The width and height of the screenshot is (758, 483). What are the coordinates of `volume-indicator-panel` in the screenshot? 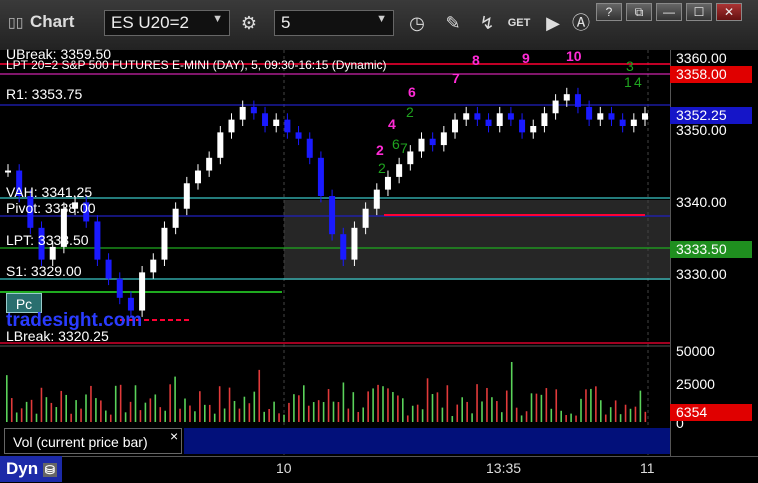 It's located at (427, 441).